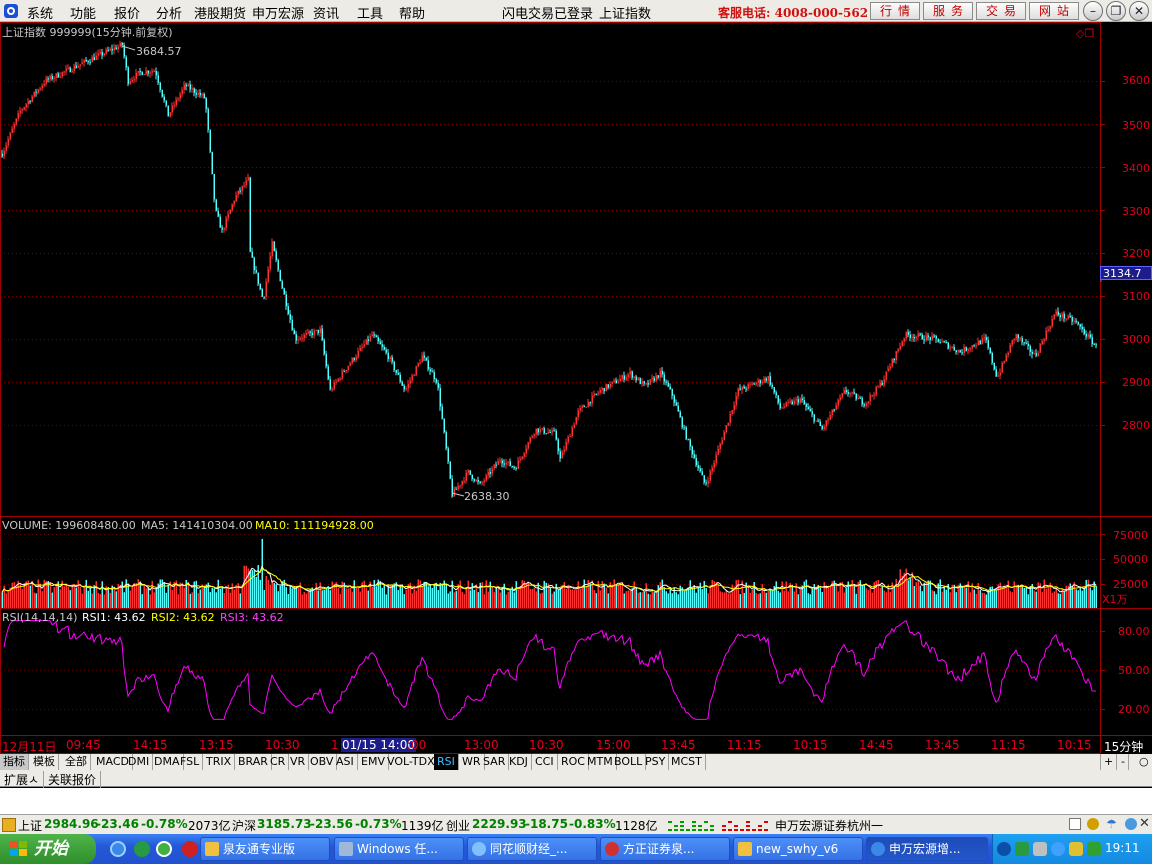  What do you see at coordinates (190, 849) in the screenshot?
I see `finance-quicklaunch-icon` at bounding box center [190, 849].